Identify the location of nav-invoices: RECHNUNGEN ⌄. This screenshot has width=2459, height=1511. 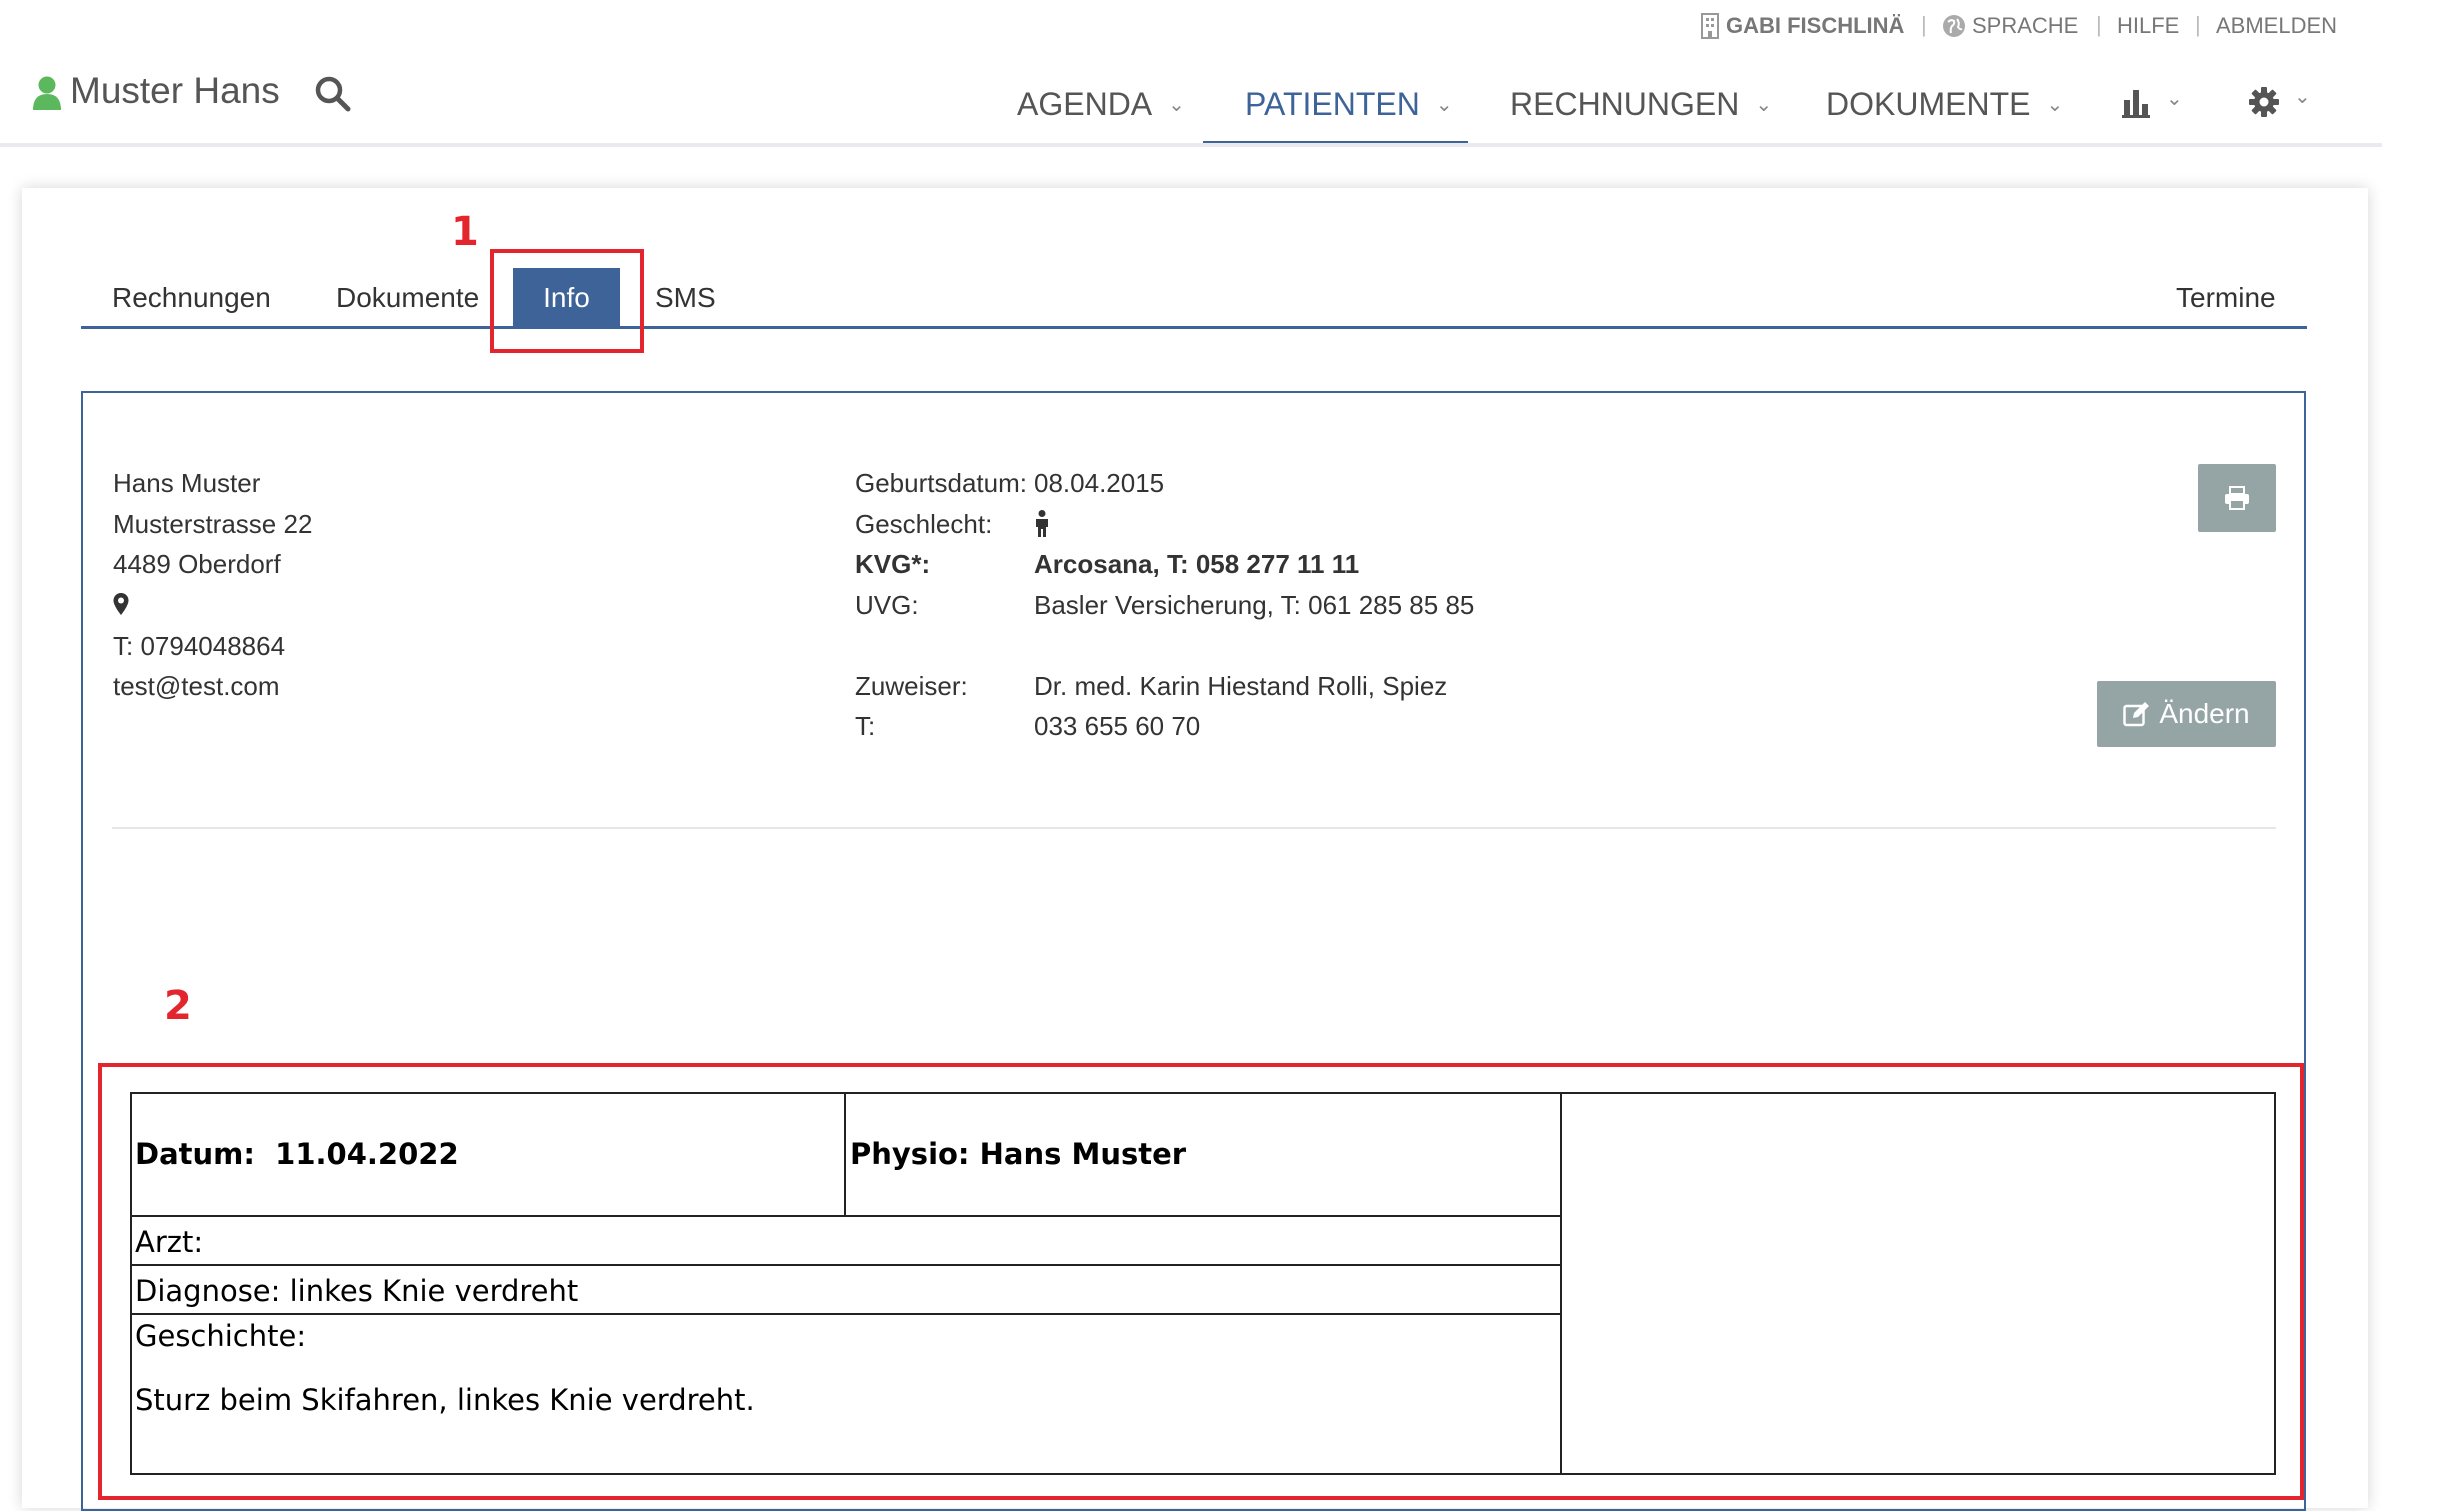
(1641, 104).